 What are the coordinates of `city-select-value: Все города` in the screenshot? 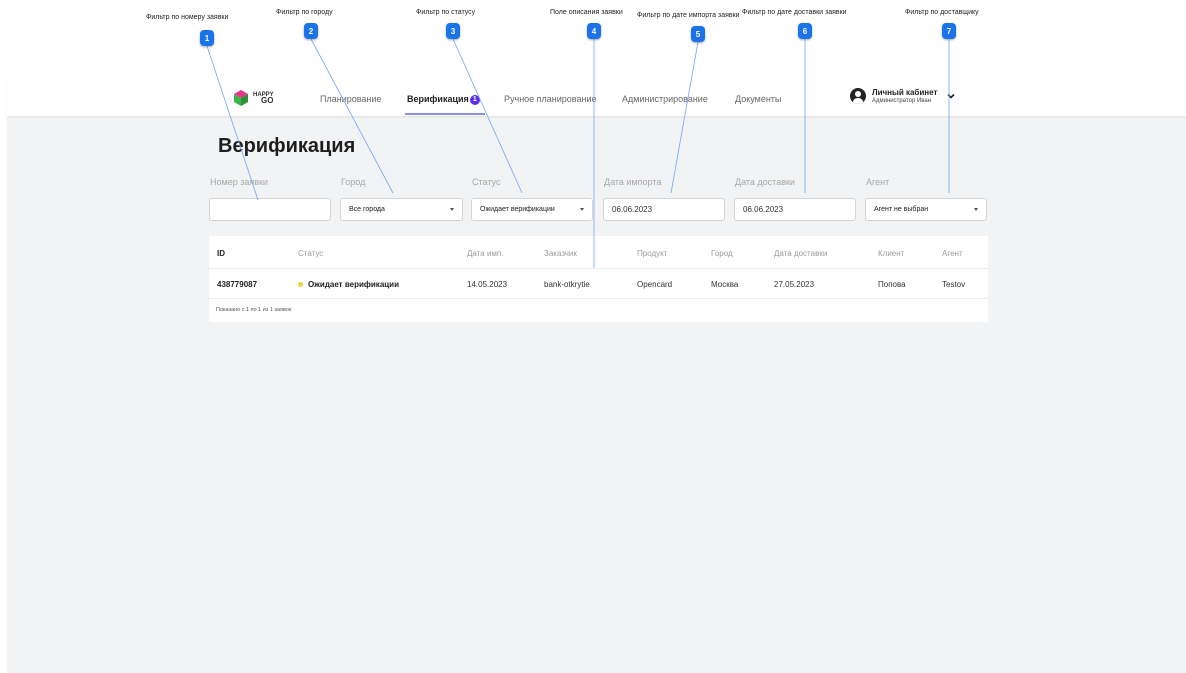 It's located at (367, 209).